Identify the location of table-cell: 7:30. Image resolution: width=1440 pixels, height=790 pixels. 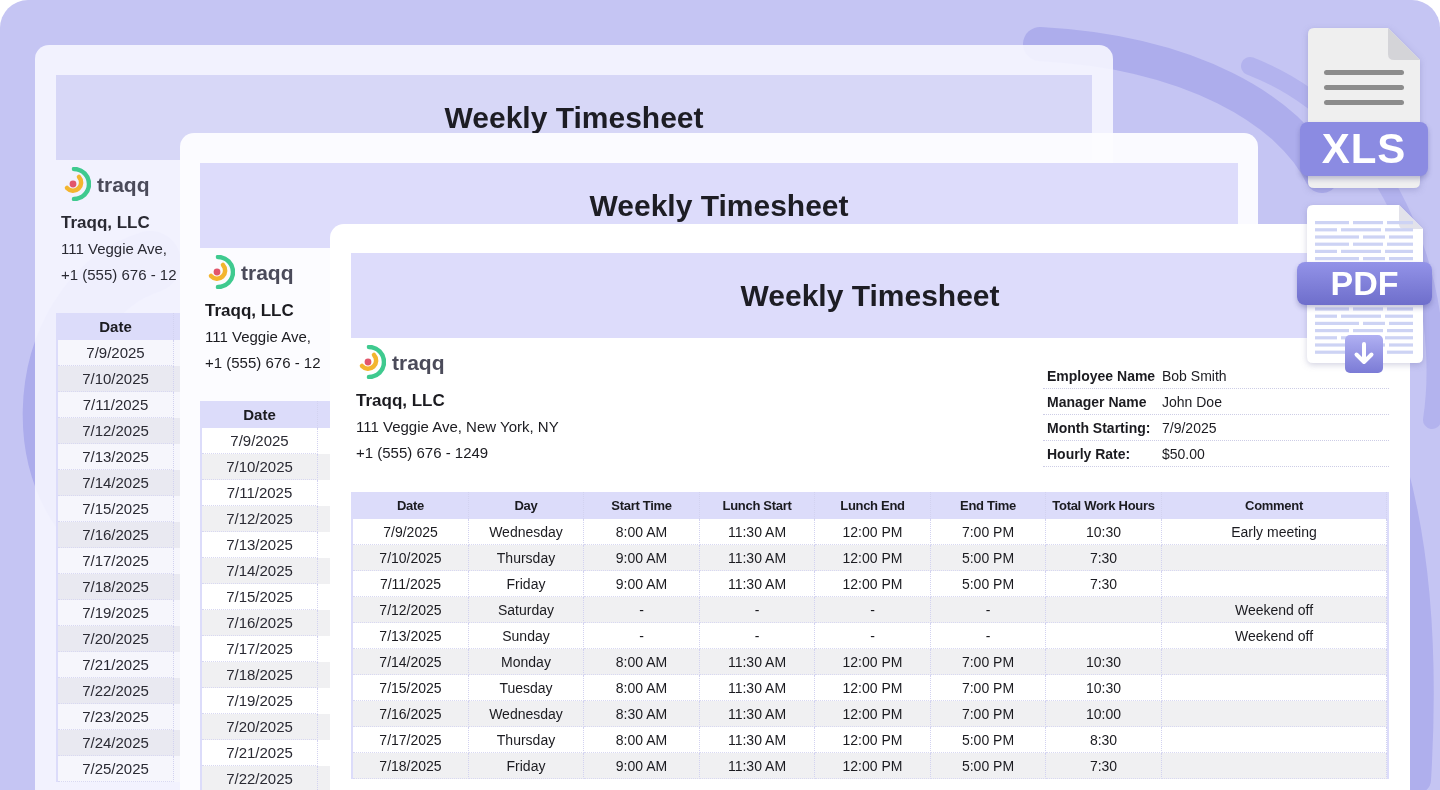
(1104, 766).